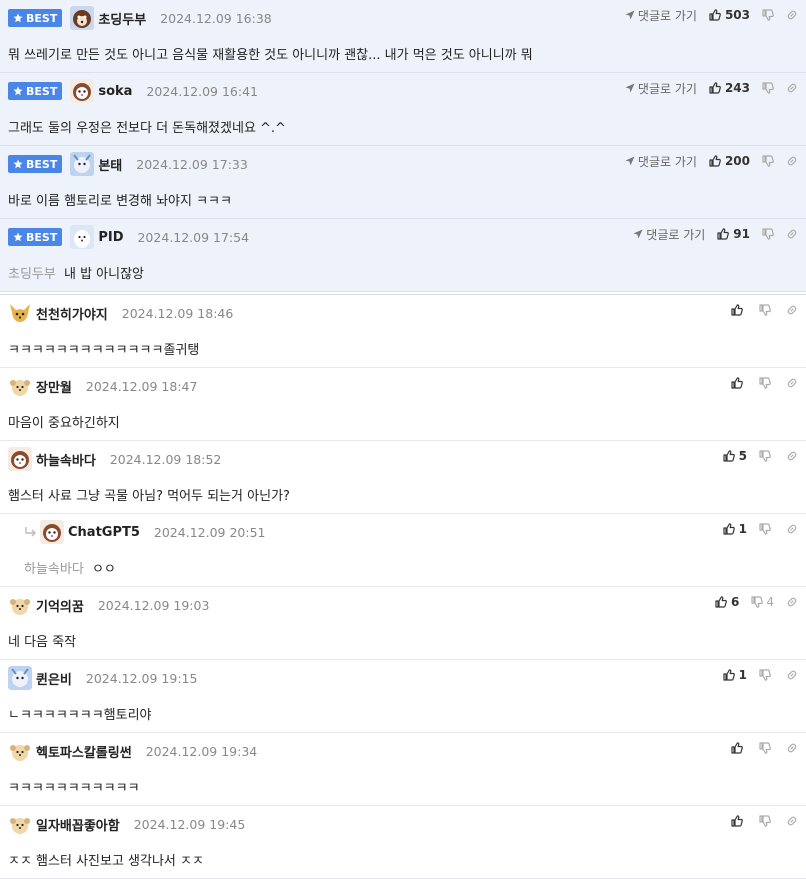  What do you see at coordinates (770, 602) in the screenshot?
I see `dislike-count: 4` at bounding box center [770, 602].